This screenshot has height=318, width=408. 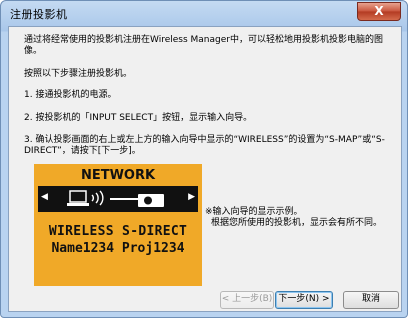 I want to click on back-button: < 上一步(B), so click(x=247, y=300).